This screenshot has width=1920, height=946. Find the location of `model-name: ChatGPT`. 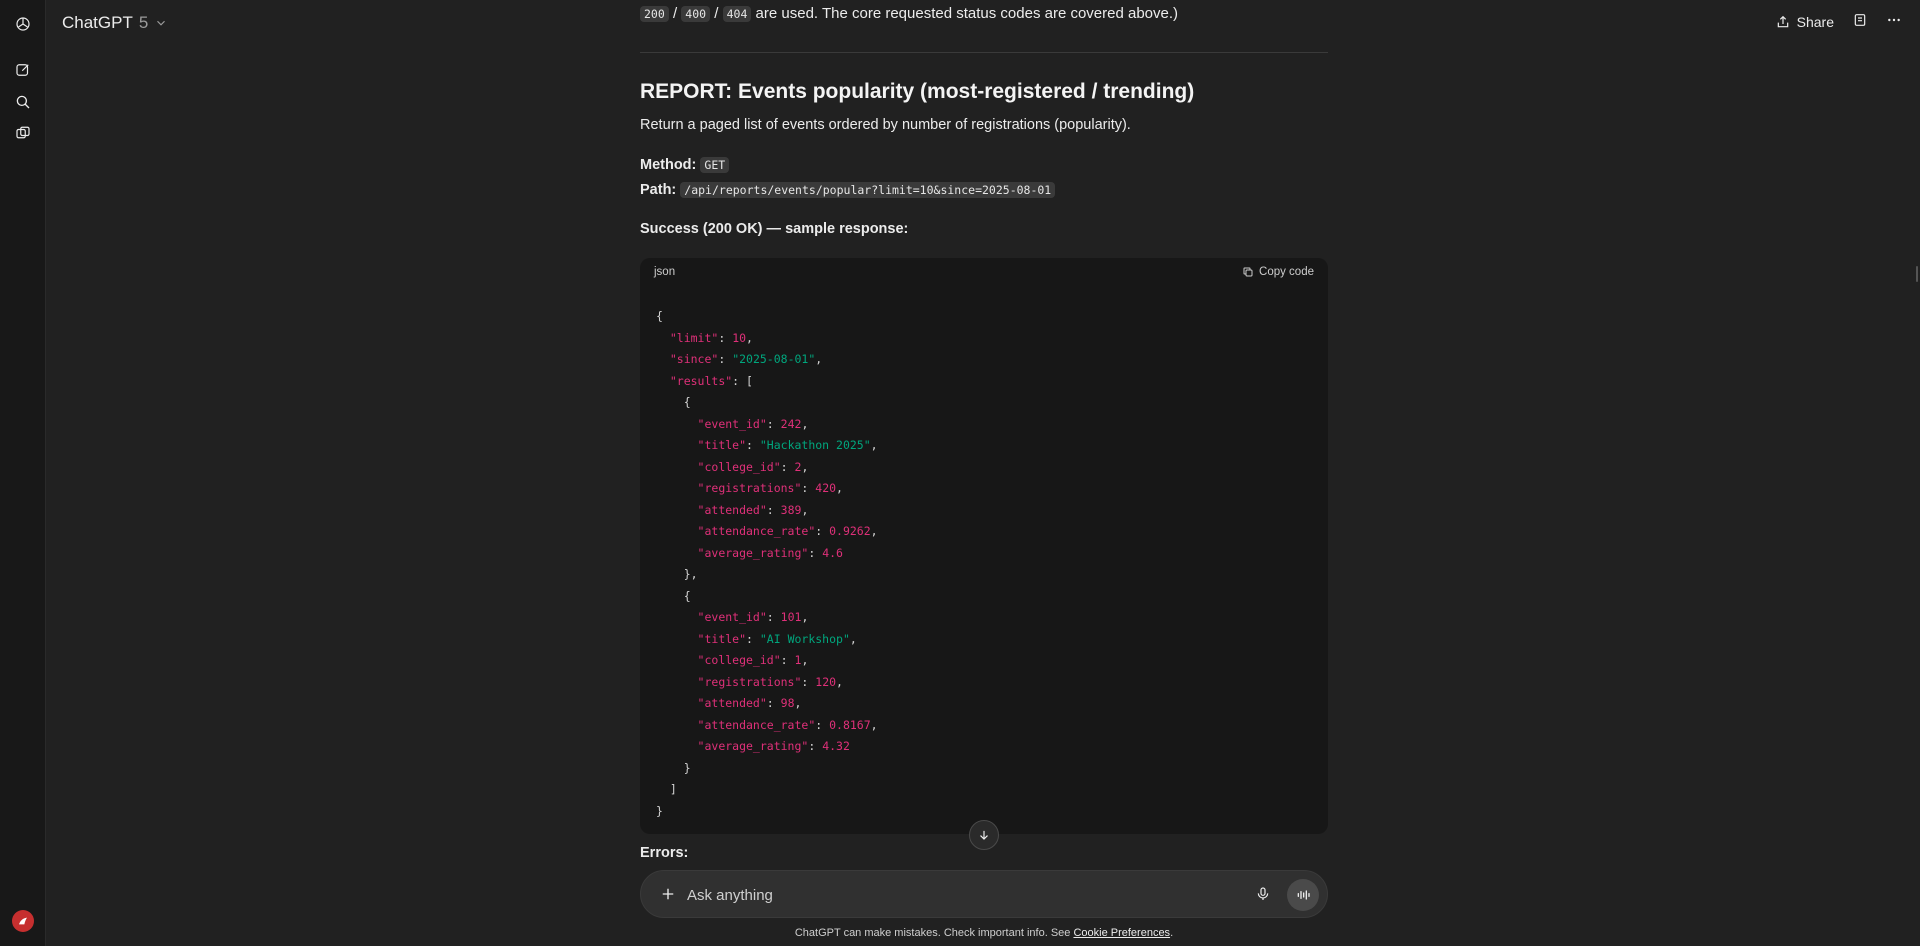

model-name: ChatGPT is located at coordinates (97, 22).